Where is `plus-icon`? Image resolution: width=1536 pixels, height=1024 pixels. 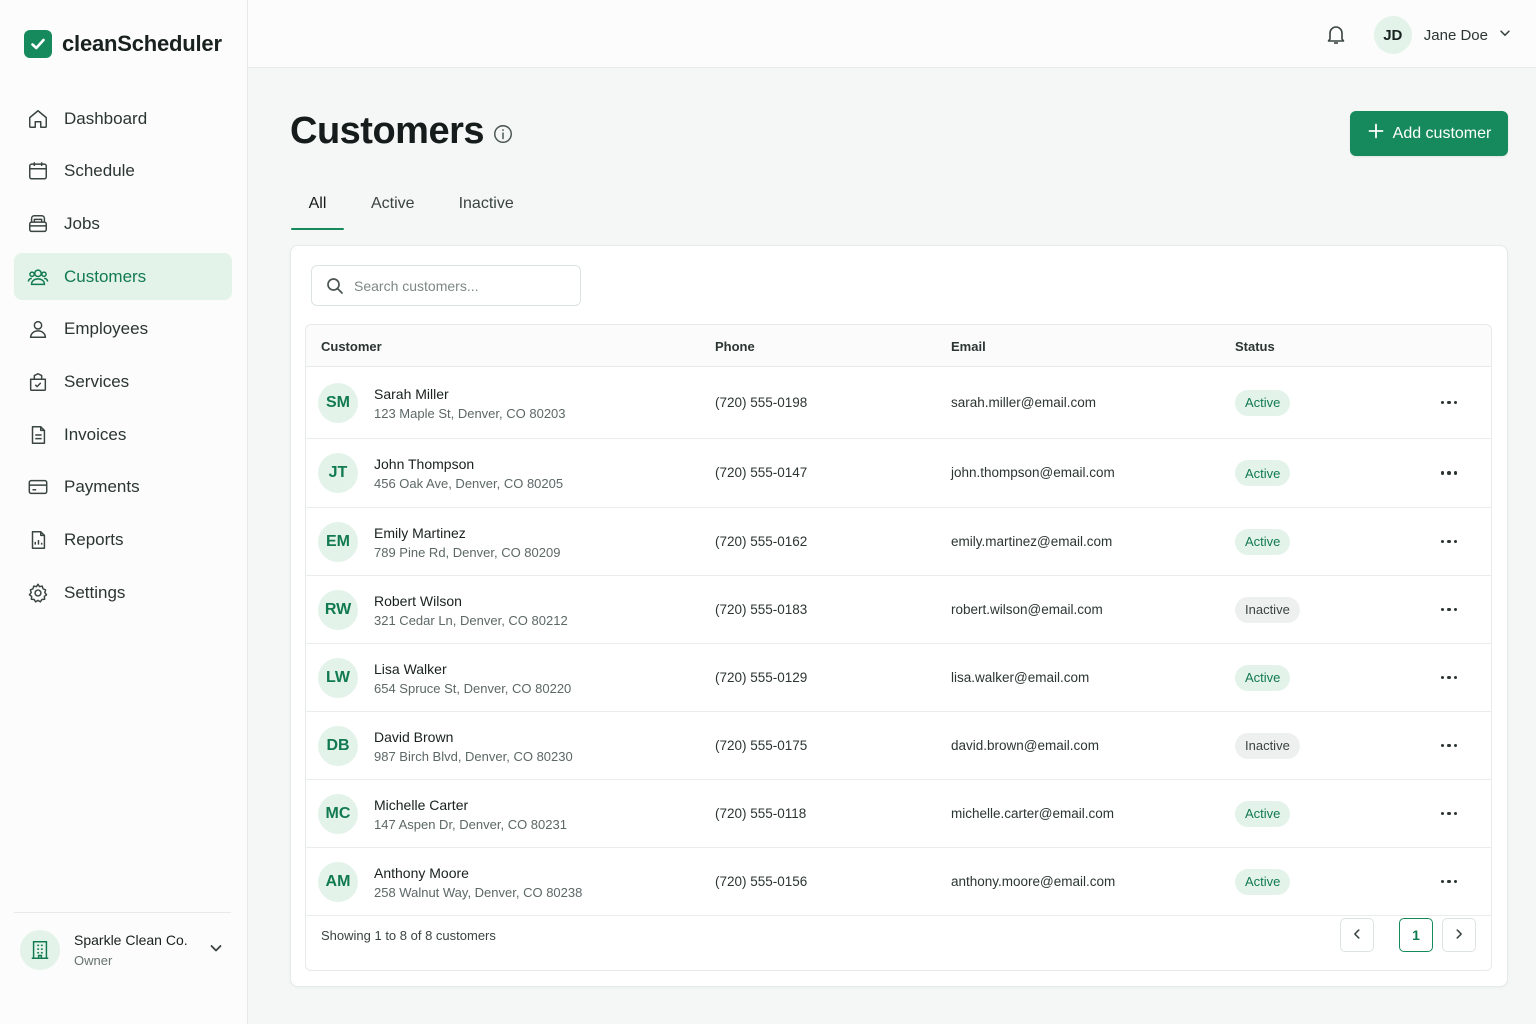 plus-icon is located at coordinates (1376, 133).